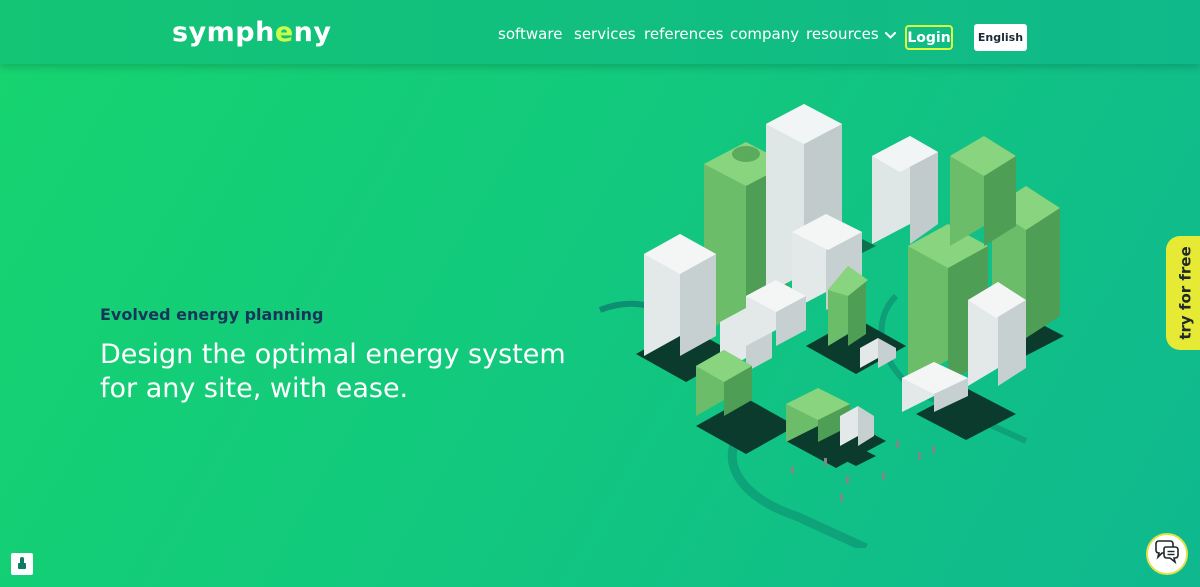 Image resolution: width=1200 pixels, height=587 pixels. What do you see at coordinates (223, 32) in the screenshot?
I see `logo-text-start: symph` at bounding box center [223, 32].